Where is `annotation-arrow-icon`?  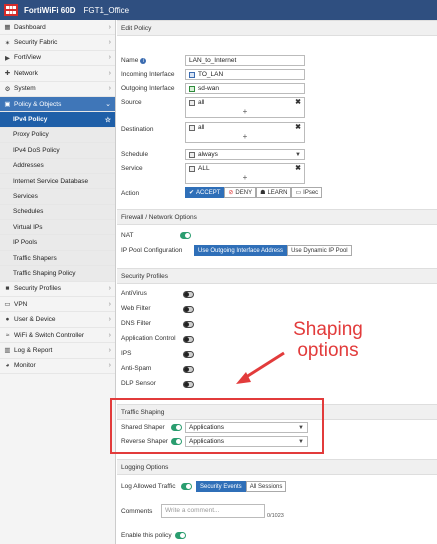
annotation-arrow-icon is located at coordinates (260, 367).